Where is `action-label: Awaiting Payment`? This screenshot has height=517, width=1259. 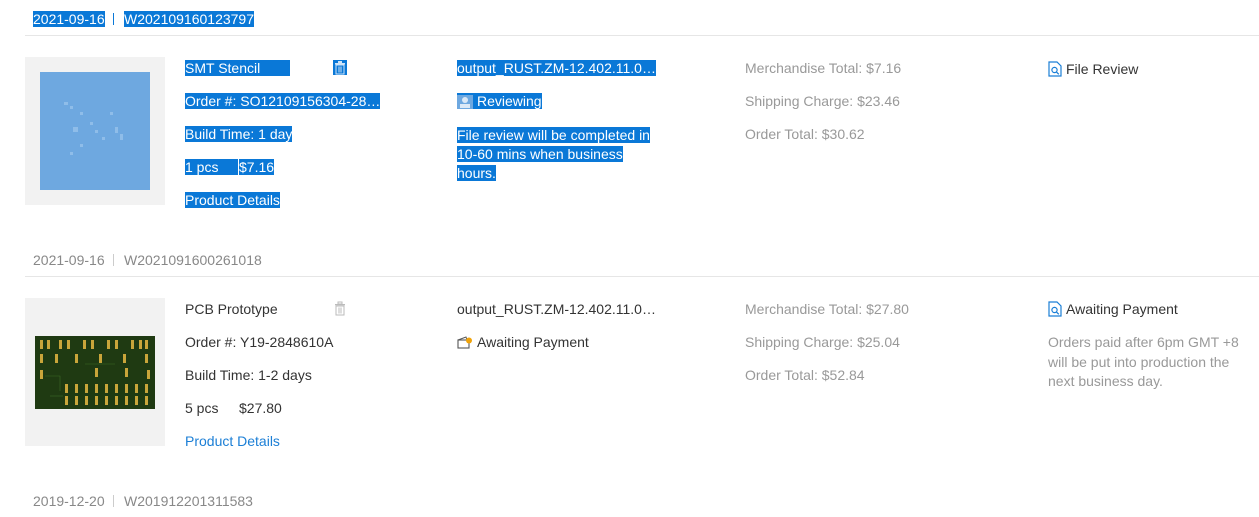
action-label: Awaiting Payment is located at coordinates (1122, 309).